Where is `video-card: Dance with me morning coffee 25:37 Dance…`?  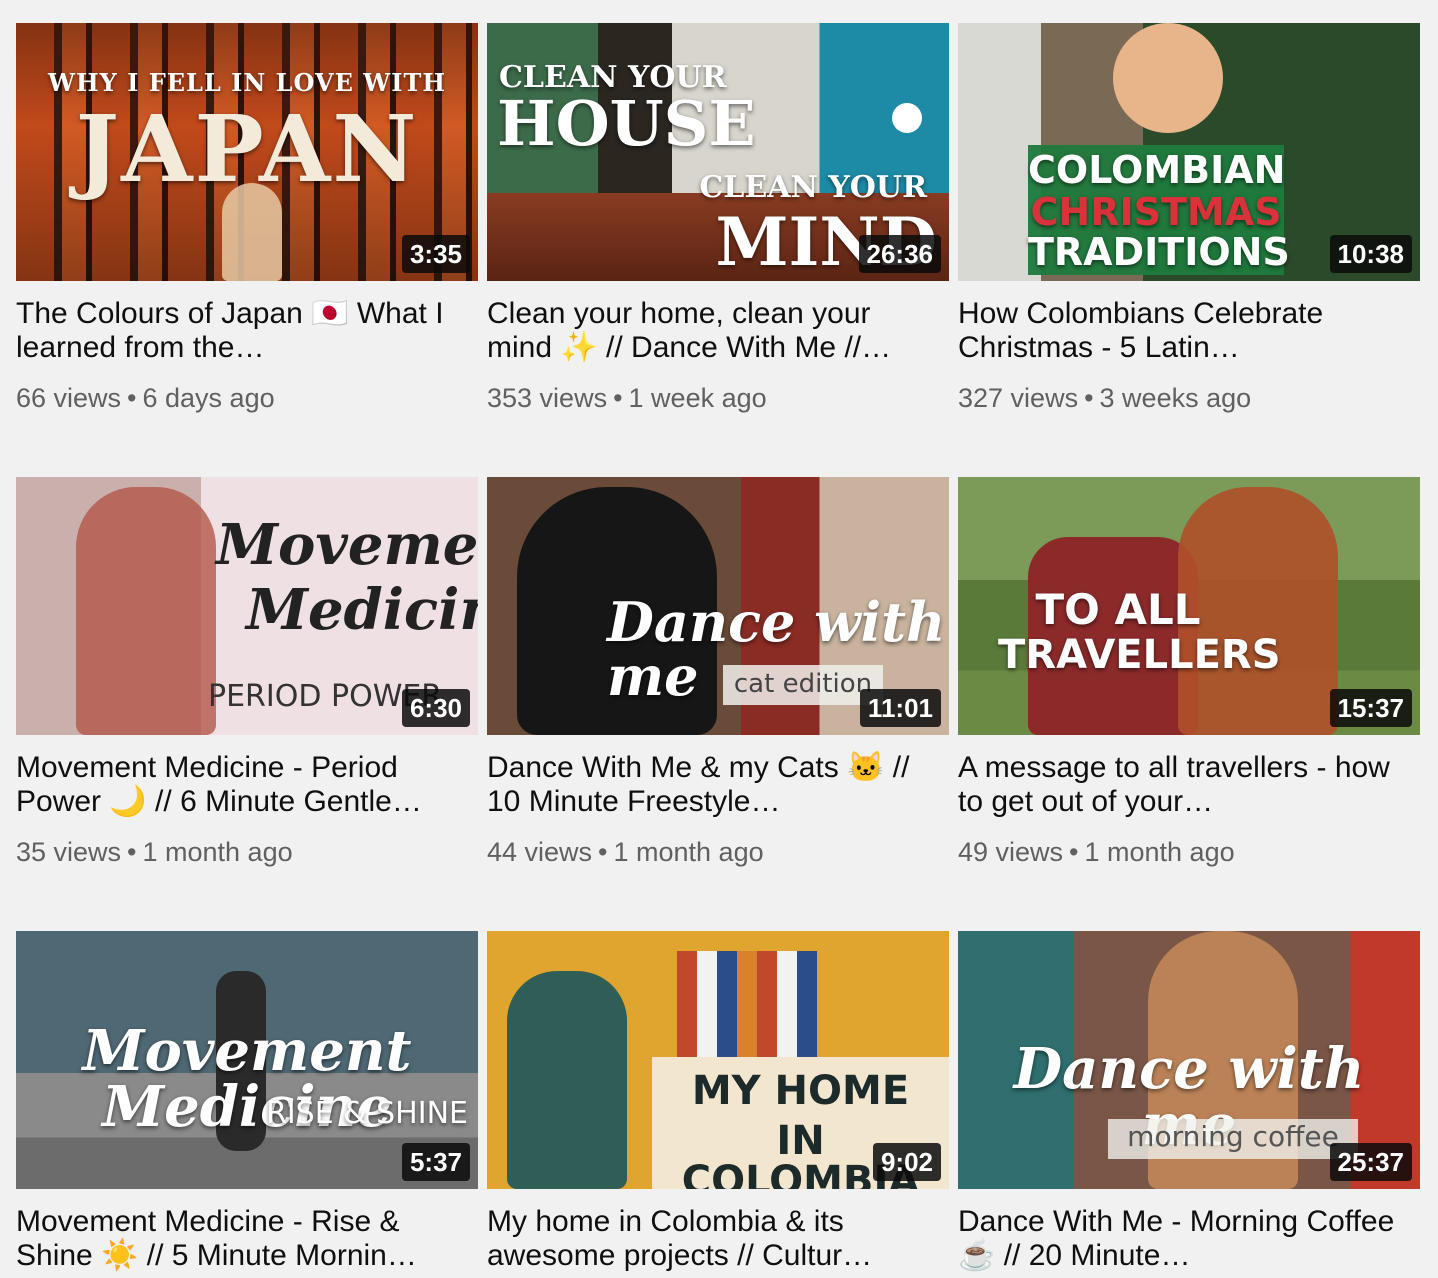 video-card: Dance with me morning coffee 25:37 Dance… is located at coordinates (1189, 1102).